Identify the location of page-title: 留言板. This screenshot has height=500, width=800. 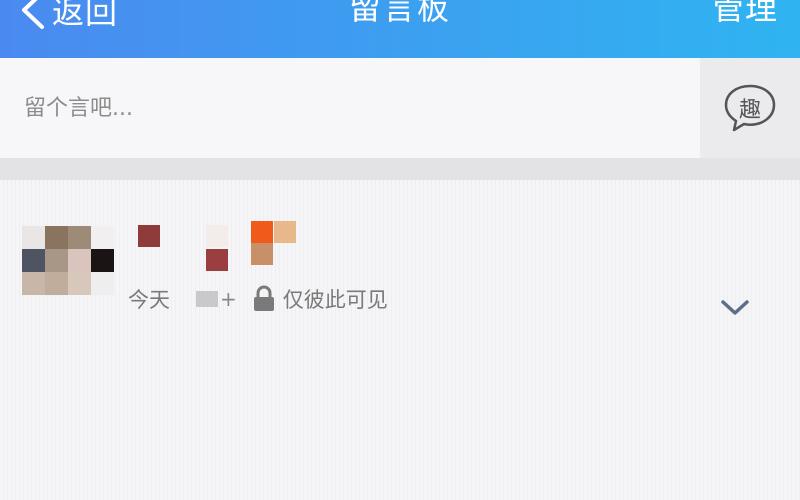
(399, 13).